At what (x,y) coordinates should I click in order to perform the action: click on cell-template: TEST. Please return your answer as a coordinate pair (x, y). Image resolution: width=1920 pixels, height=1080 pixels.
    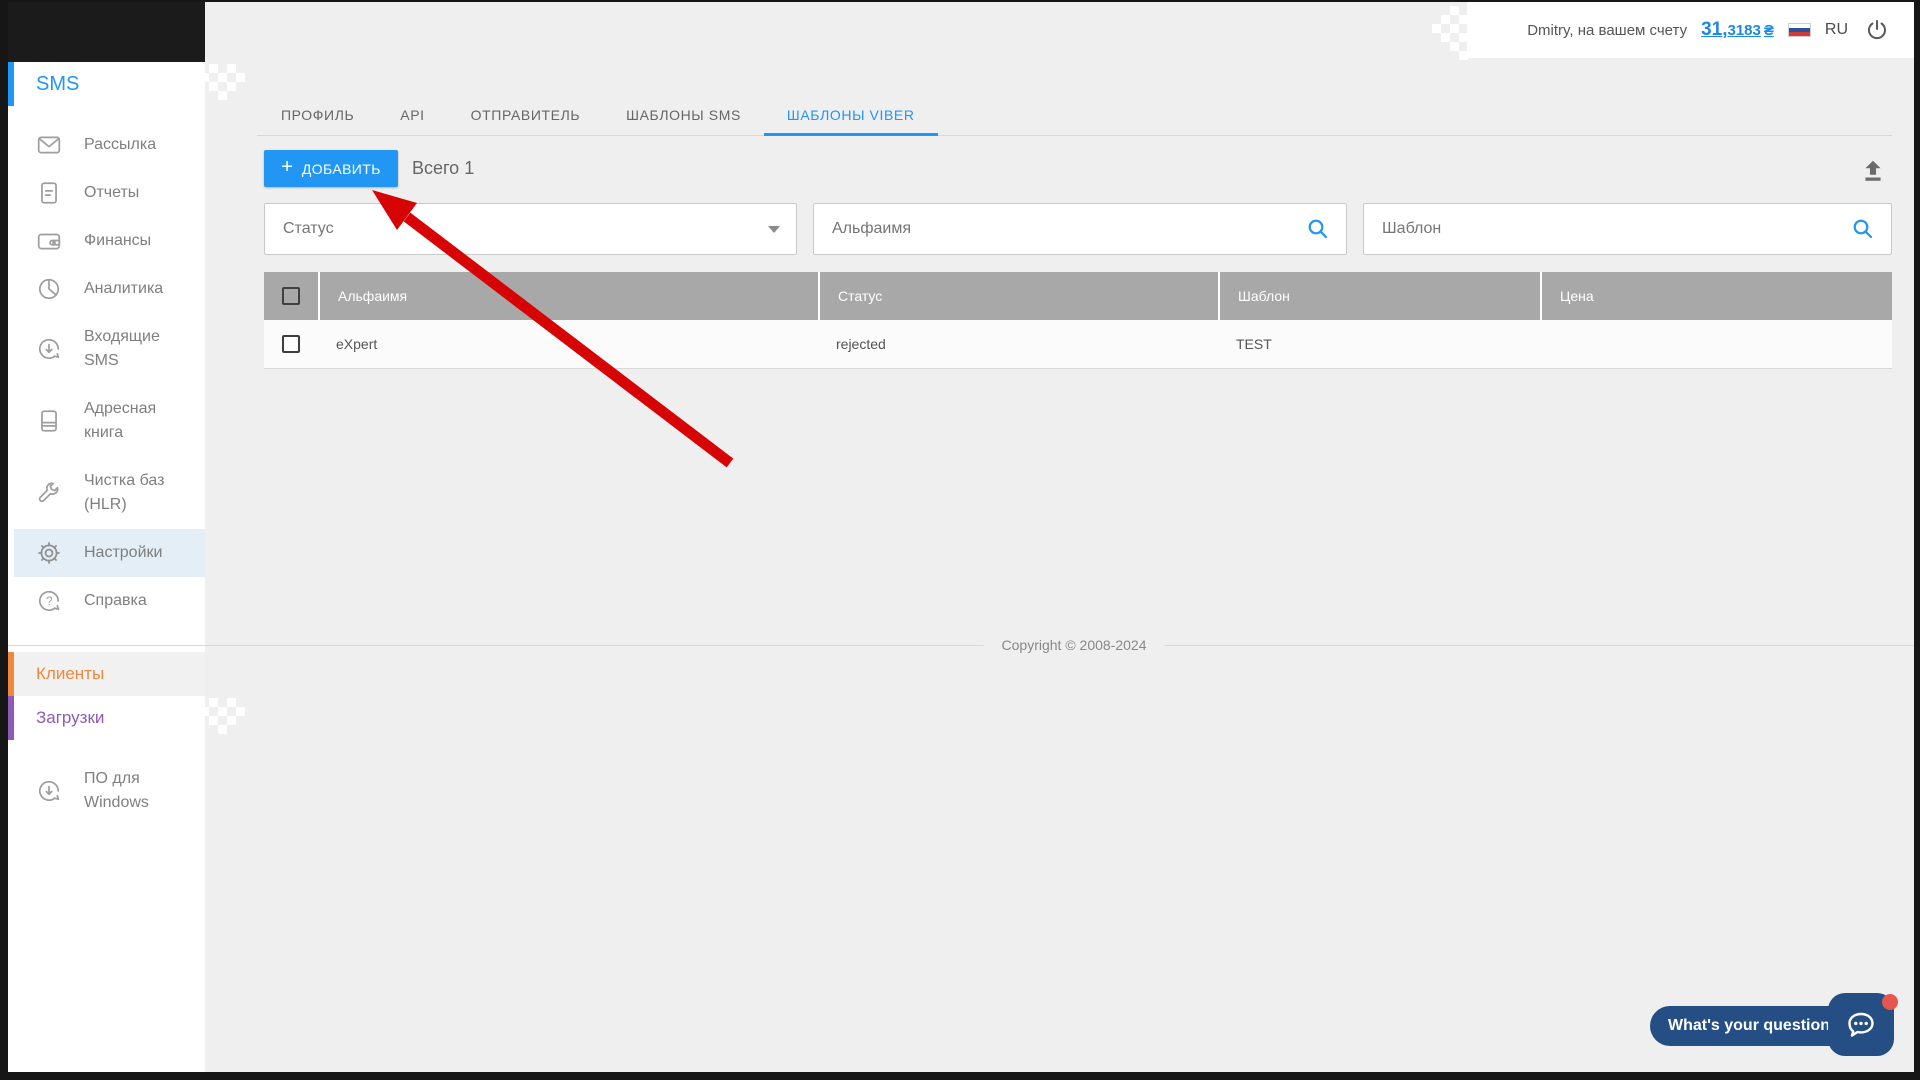
    Looking at the image, I should click on (1254, 344).